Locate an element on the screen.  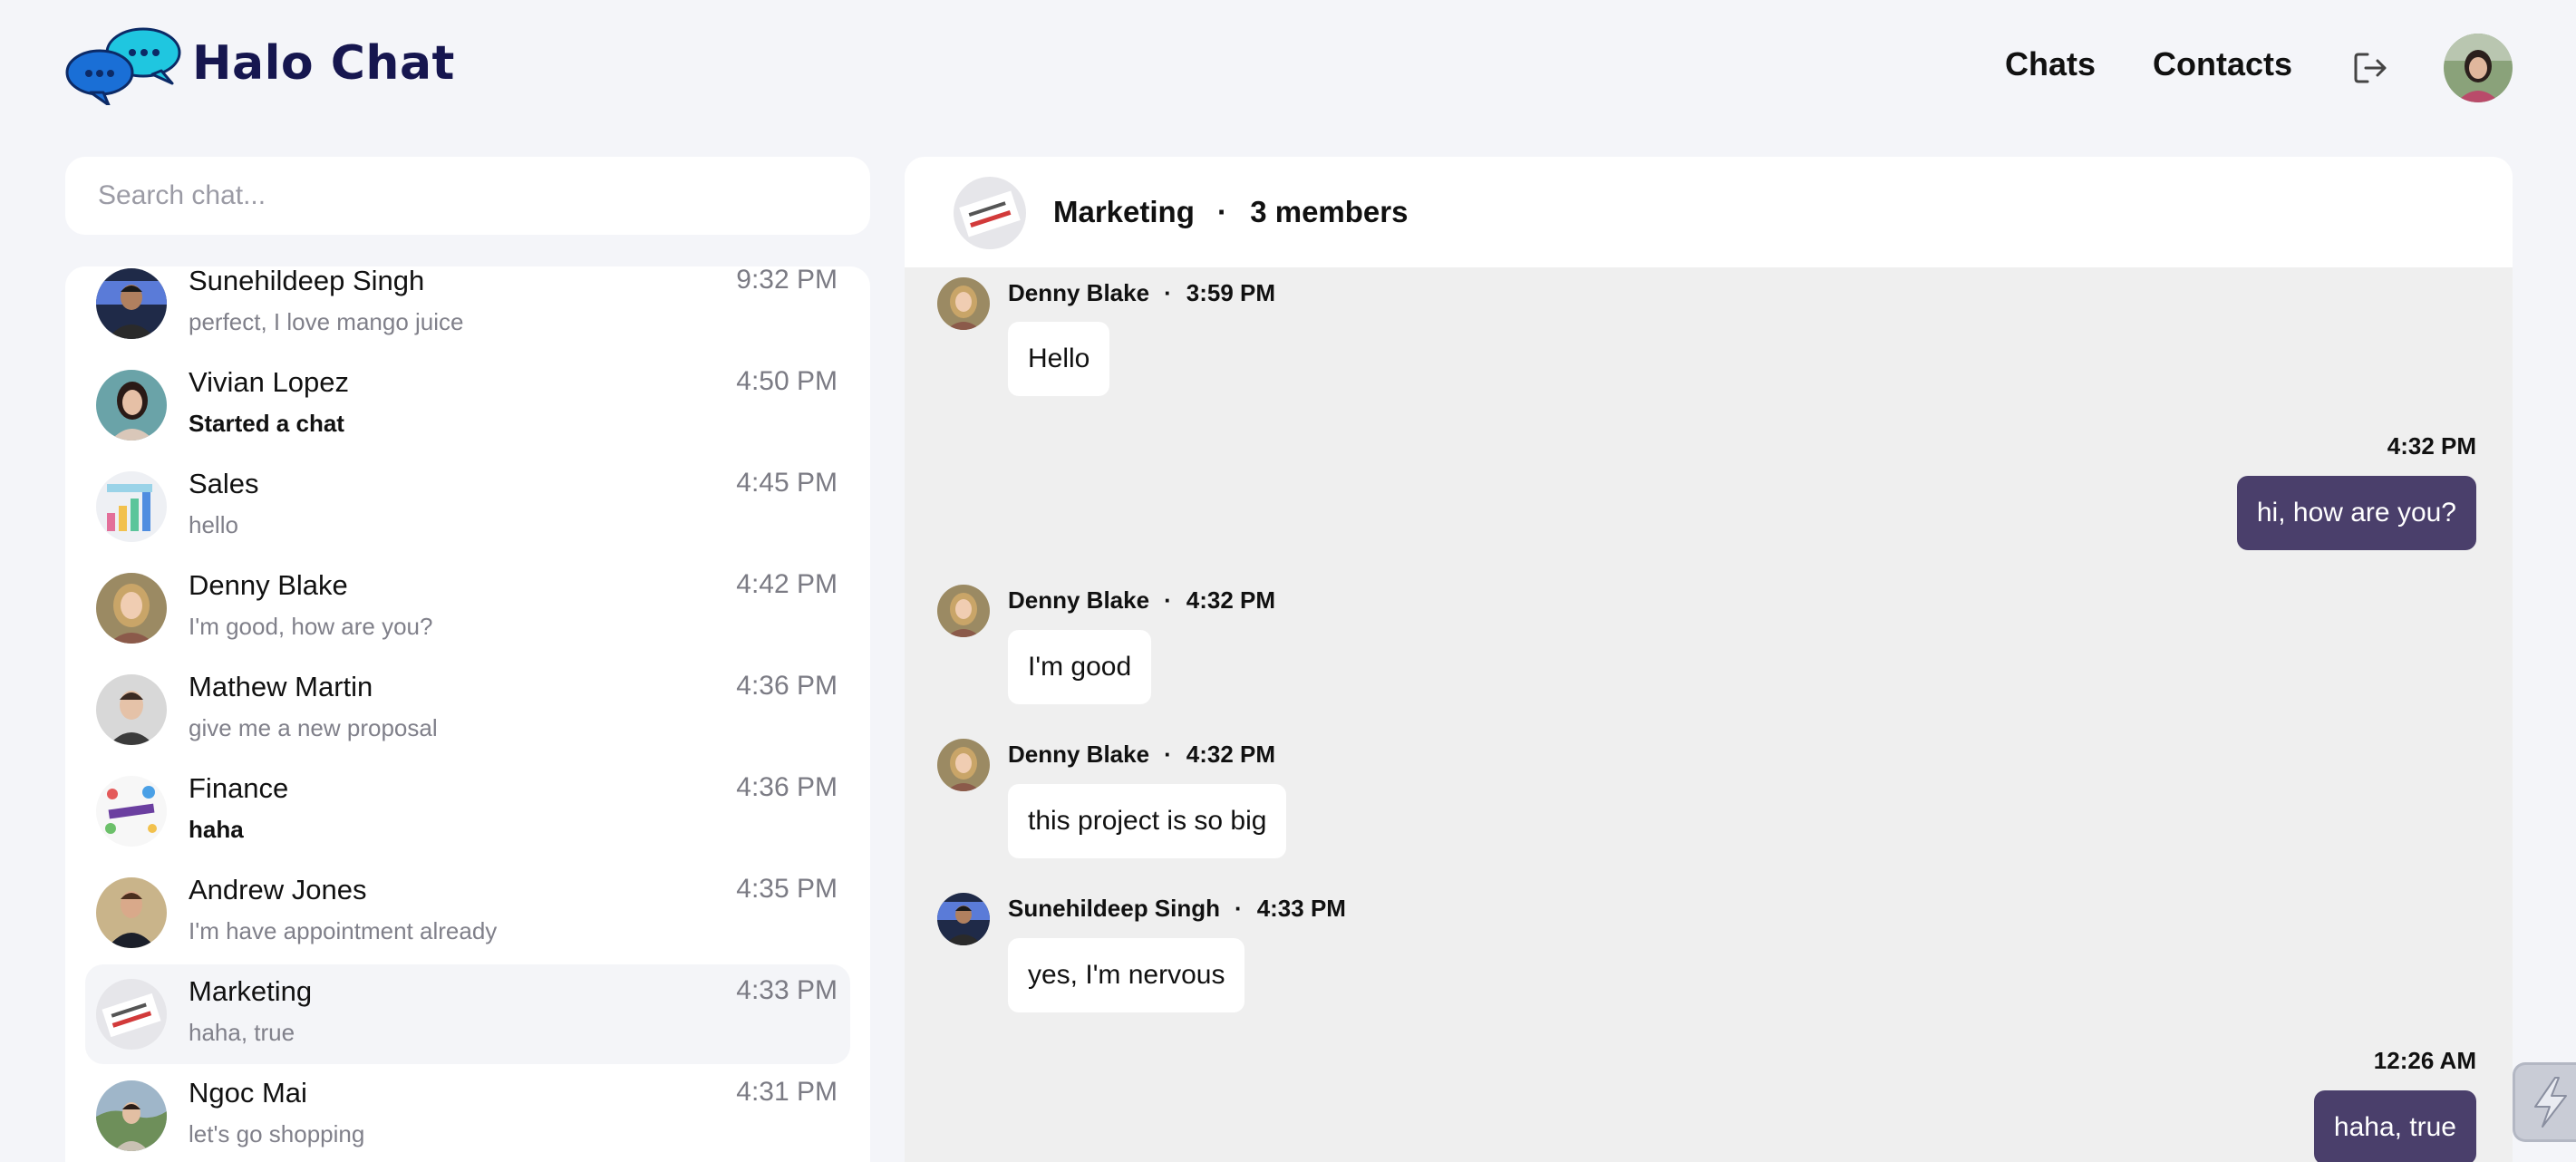
chat-preview: let's go shopping is located at coordinates (277, 1133).